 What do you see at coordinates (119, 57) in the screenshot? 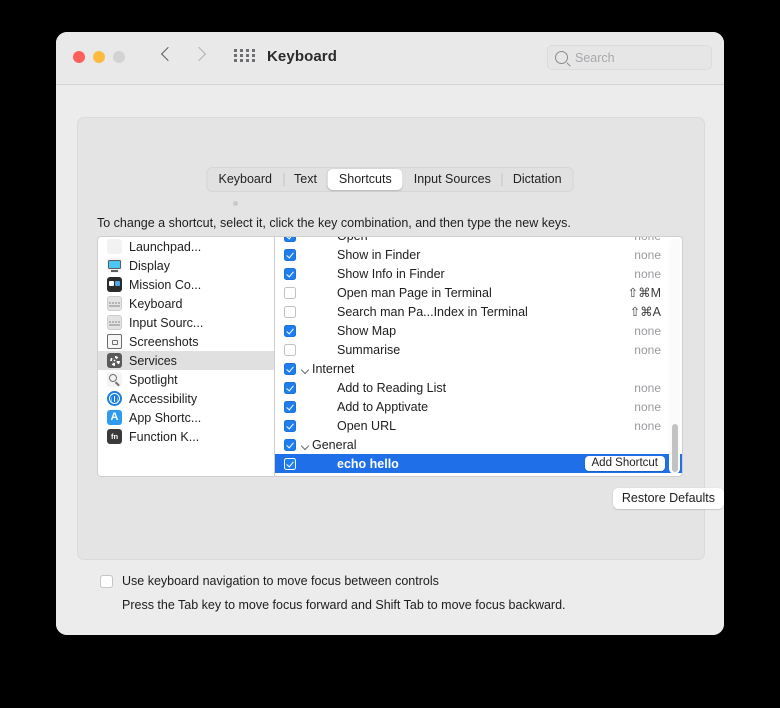
I see `zoom-button` at bounding box center [119, 57].